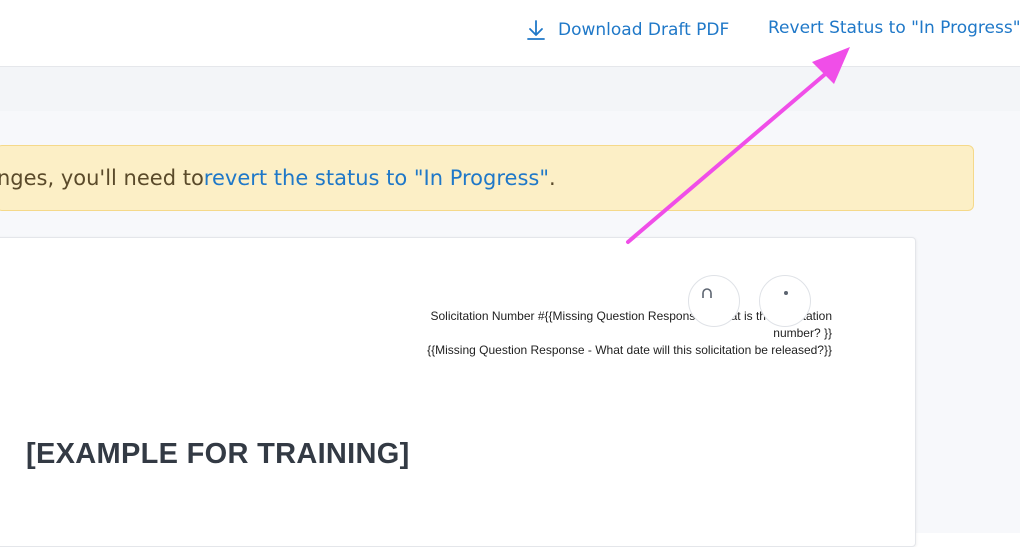 This screenshot has height=547, width=1031. What do you see at coordinates (536, 30) in the screenshot?
I see `download-icon` at bounding box center [536, 30].